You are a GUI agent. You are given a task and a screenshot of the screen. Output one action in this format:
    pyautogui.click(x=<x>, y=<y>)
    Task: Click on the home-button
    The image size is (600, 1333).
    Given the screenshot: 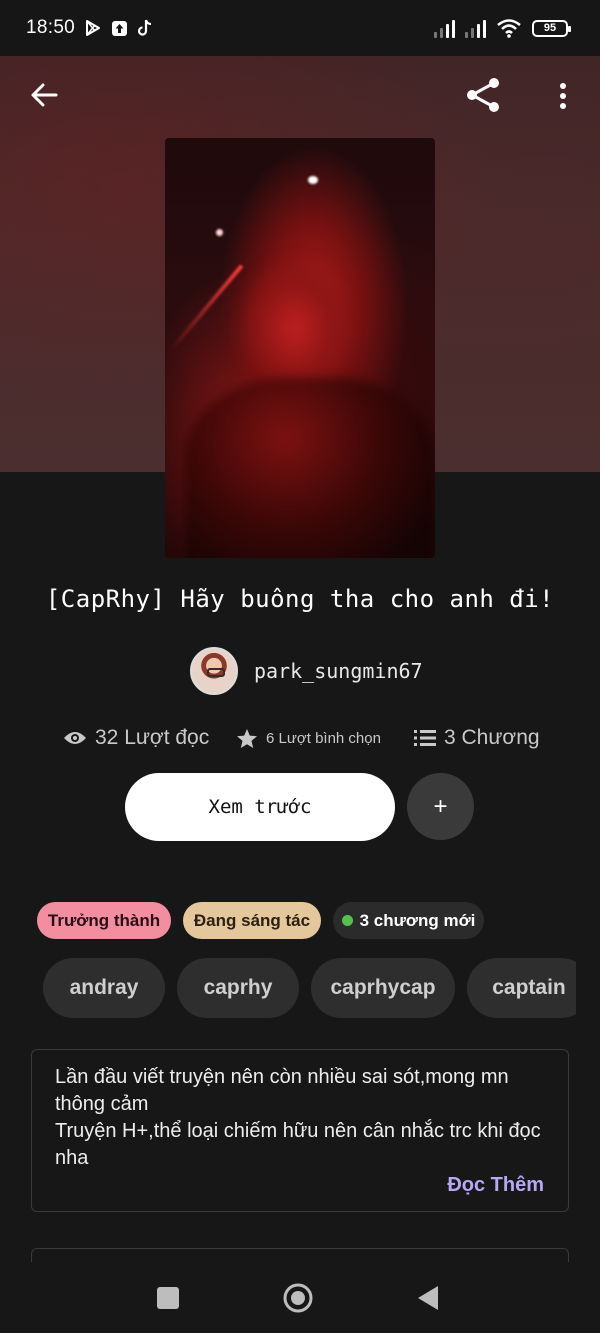 What is the action you would take?
    pyautogui.click(x=298, y=1298)
    